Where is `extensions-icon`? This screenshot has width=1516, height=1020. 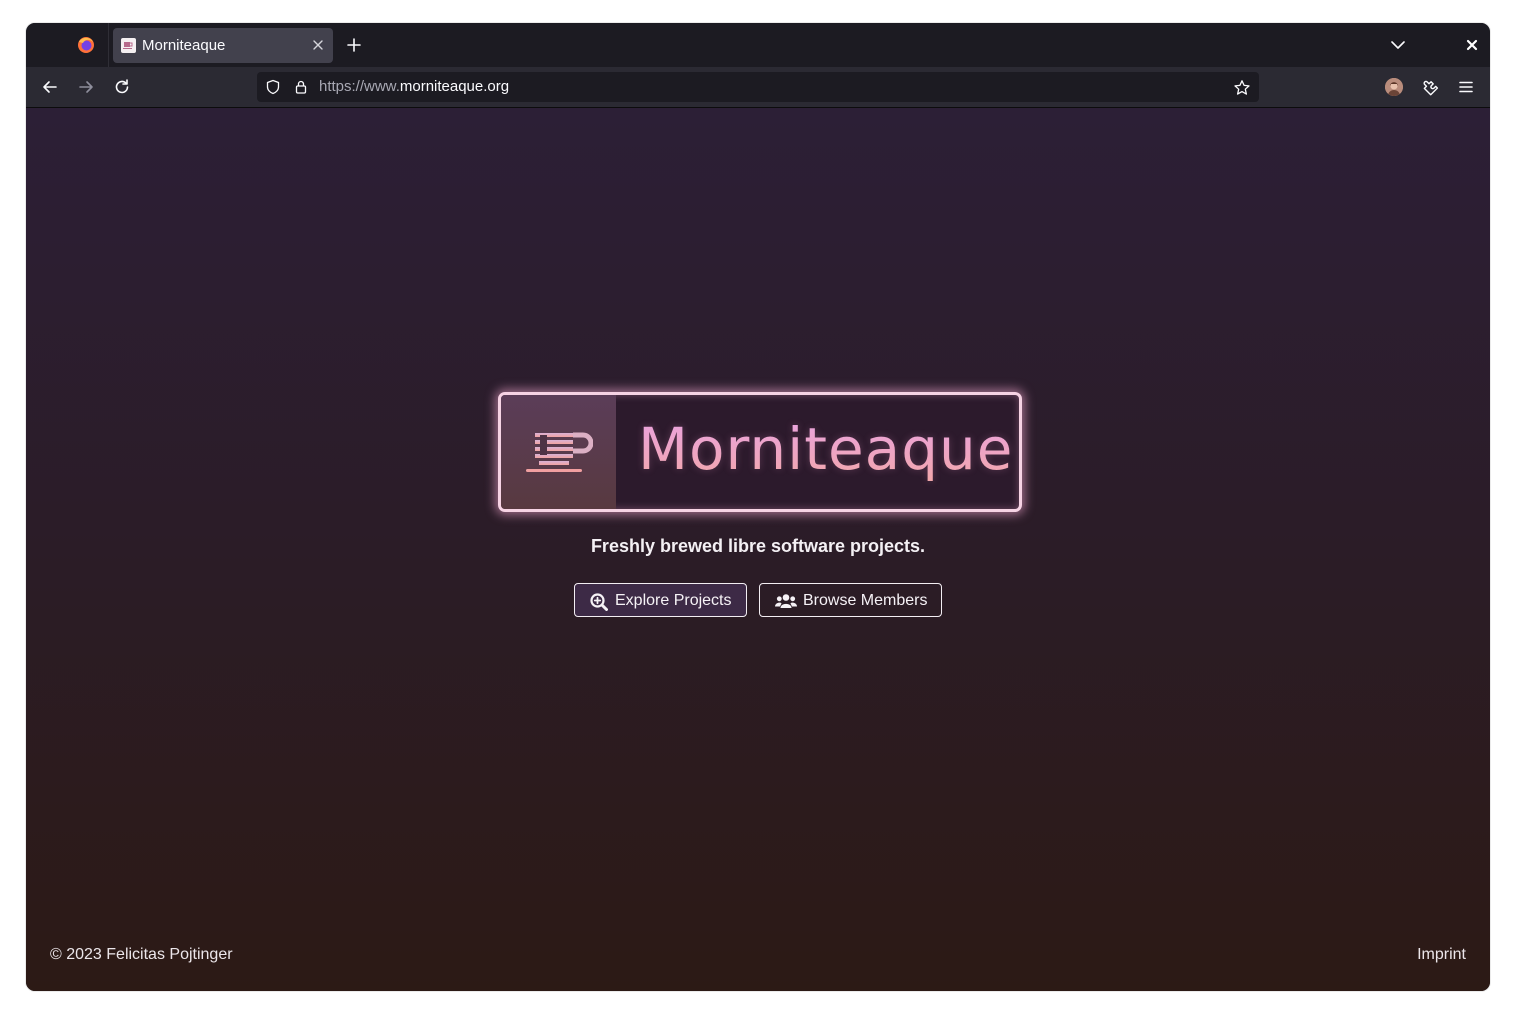
extensions-icon is located at coordinates (1430, 87).